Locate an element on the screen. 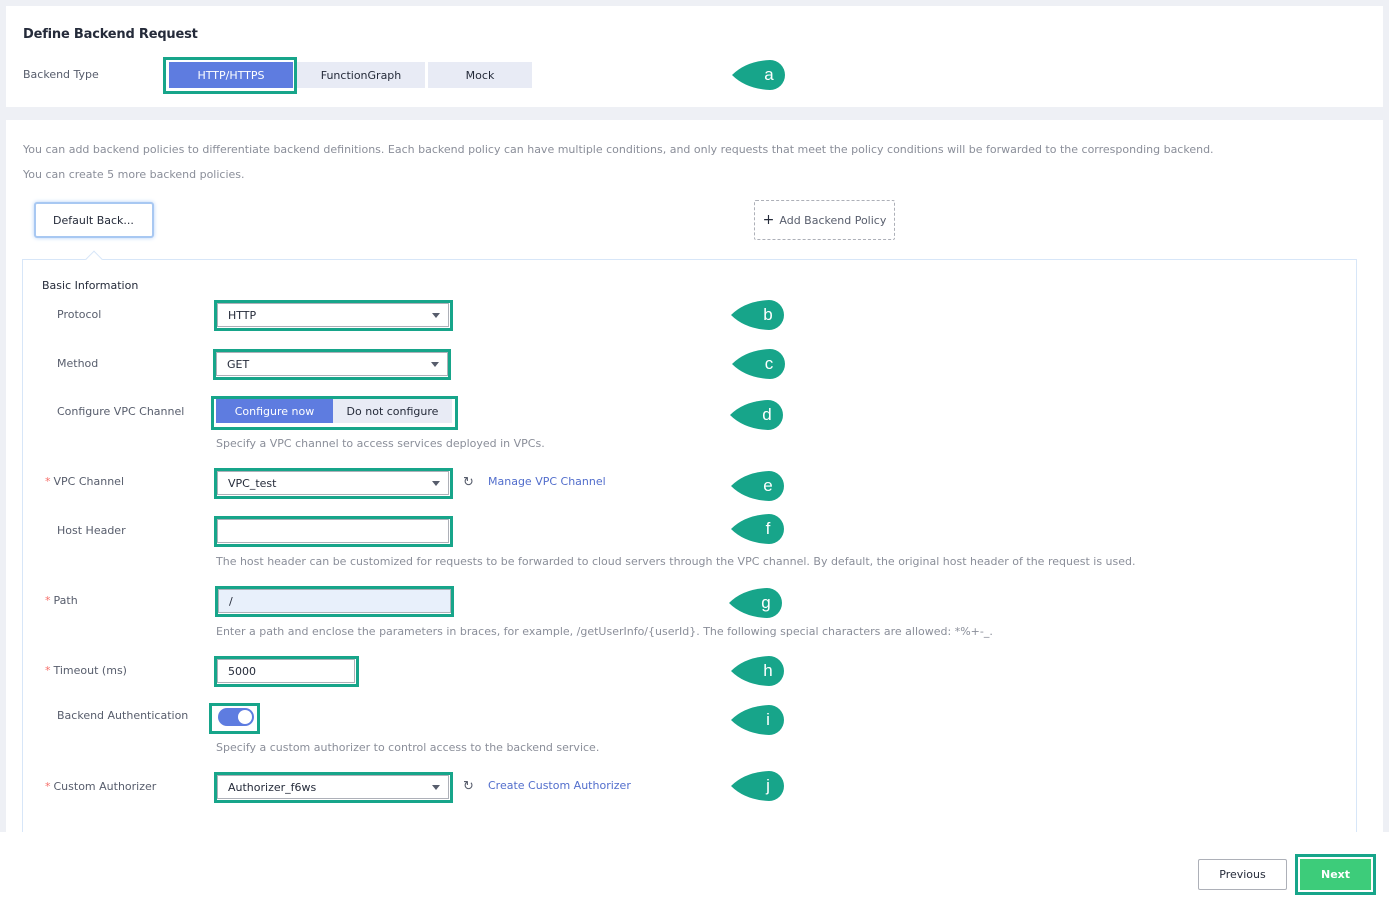 The height and width of the screenshot is (904, 1389). next-button: Next is located at coordinates (1335, 874).